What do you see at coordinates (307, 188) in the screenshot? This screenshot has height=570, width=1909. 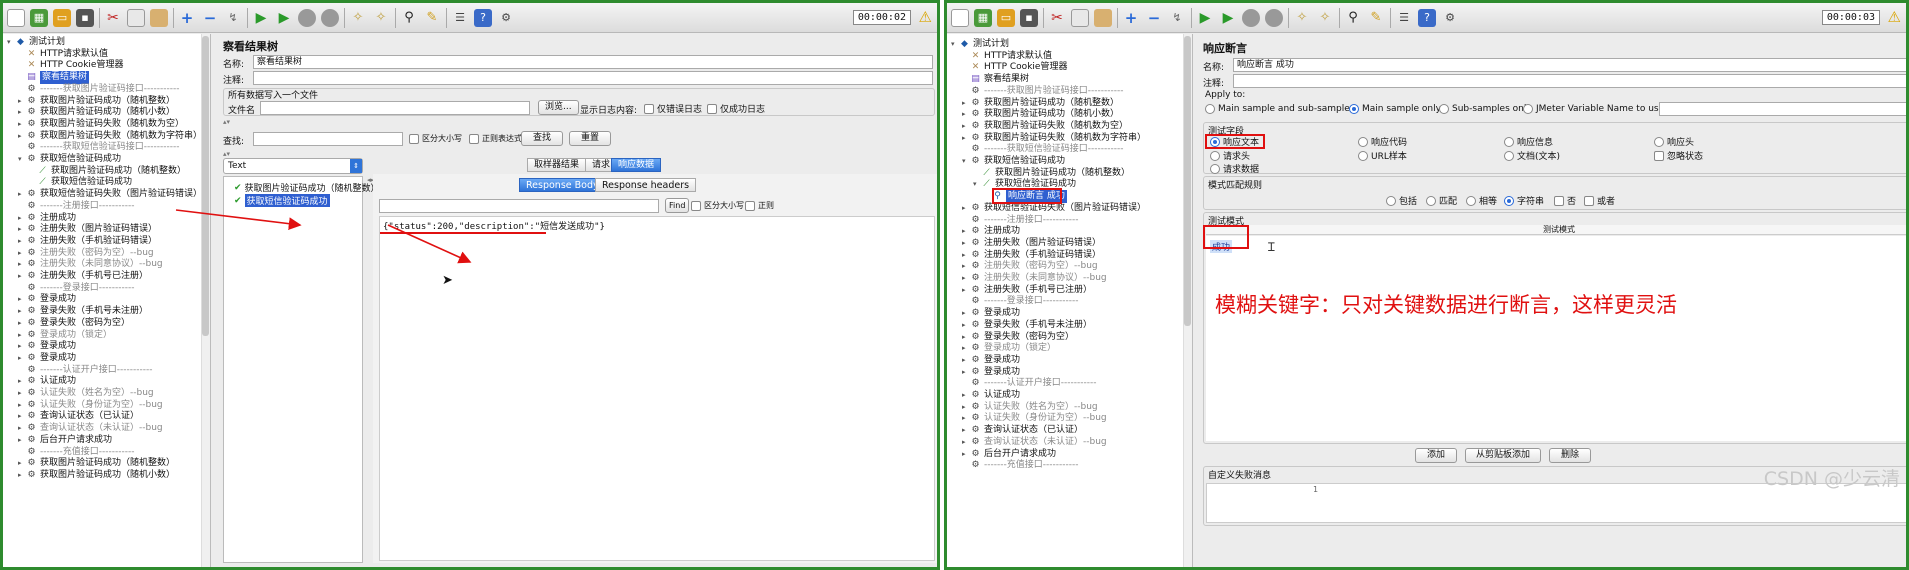 I see `result-item: ✔ 获取图片验证码成功（随机整数）` at bounding box center [307, 188].